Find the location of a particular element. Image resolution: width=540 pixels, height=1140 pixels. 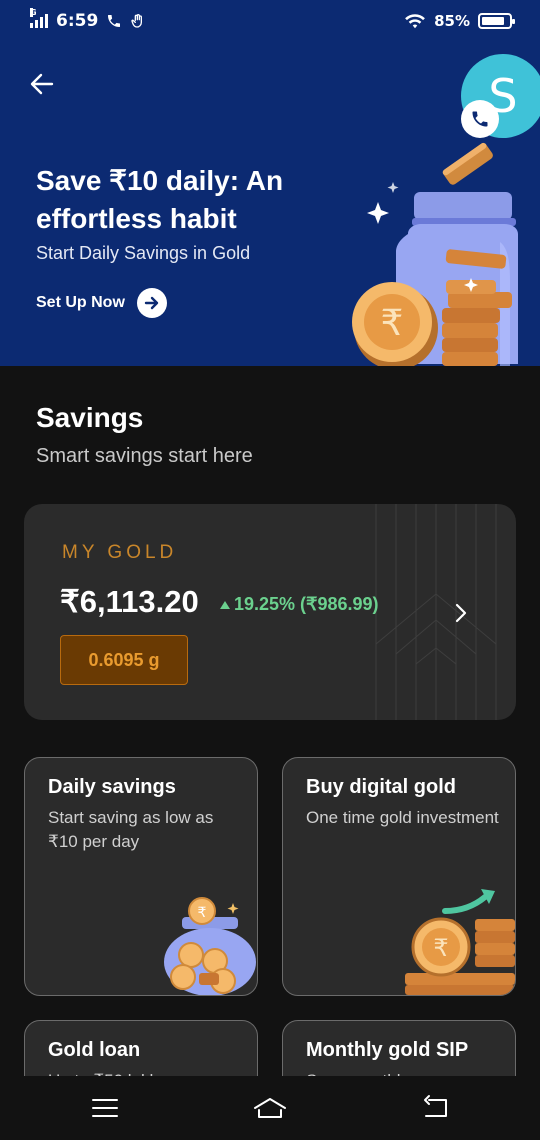

set-up-now-button: Set Up Now is located at coordinates (101, 303).